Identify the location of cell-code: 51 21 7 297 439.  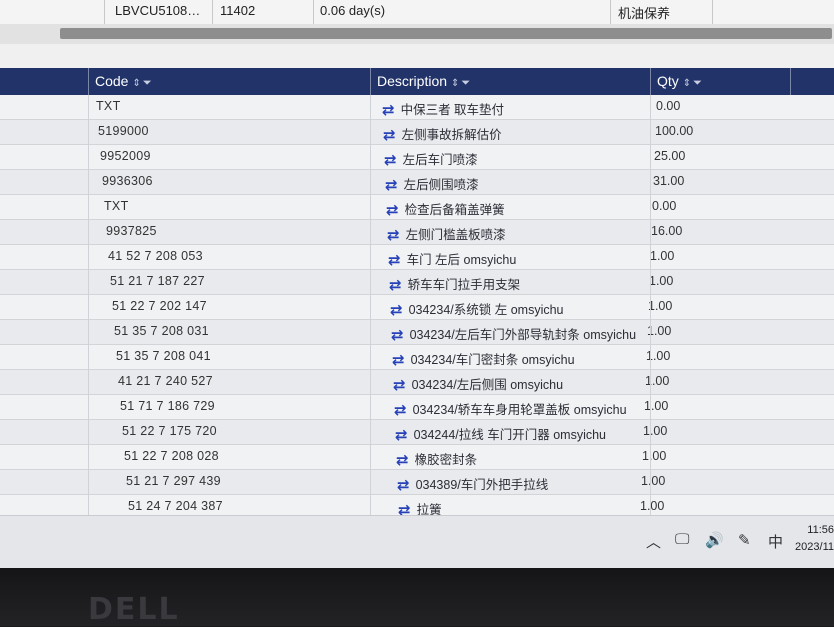
(173, 481).